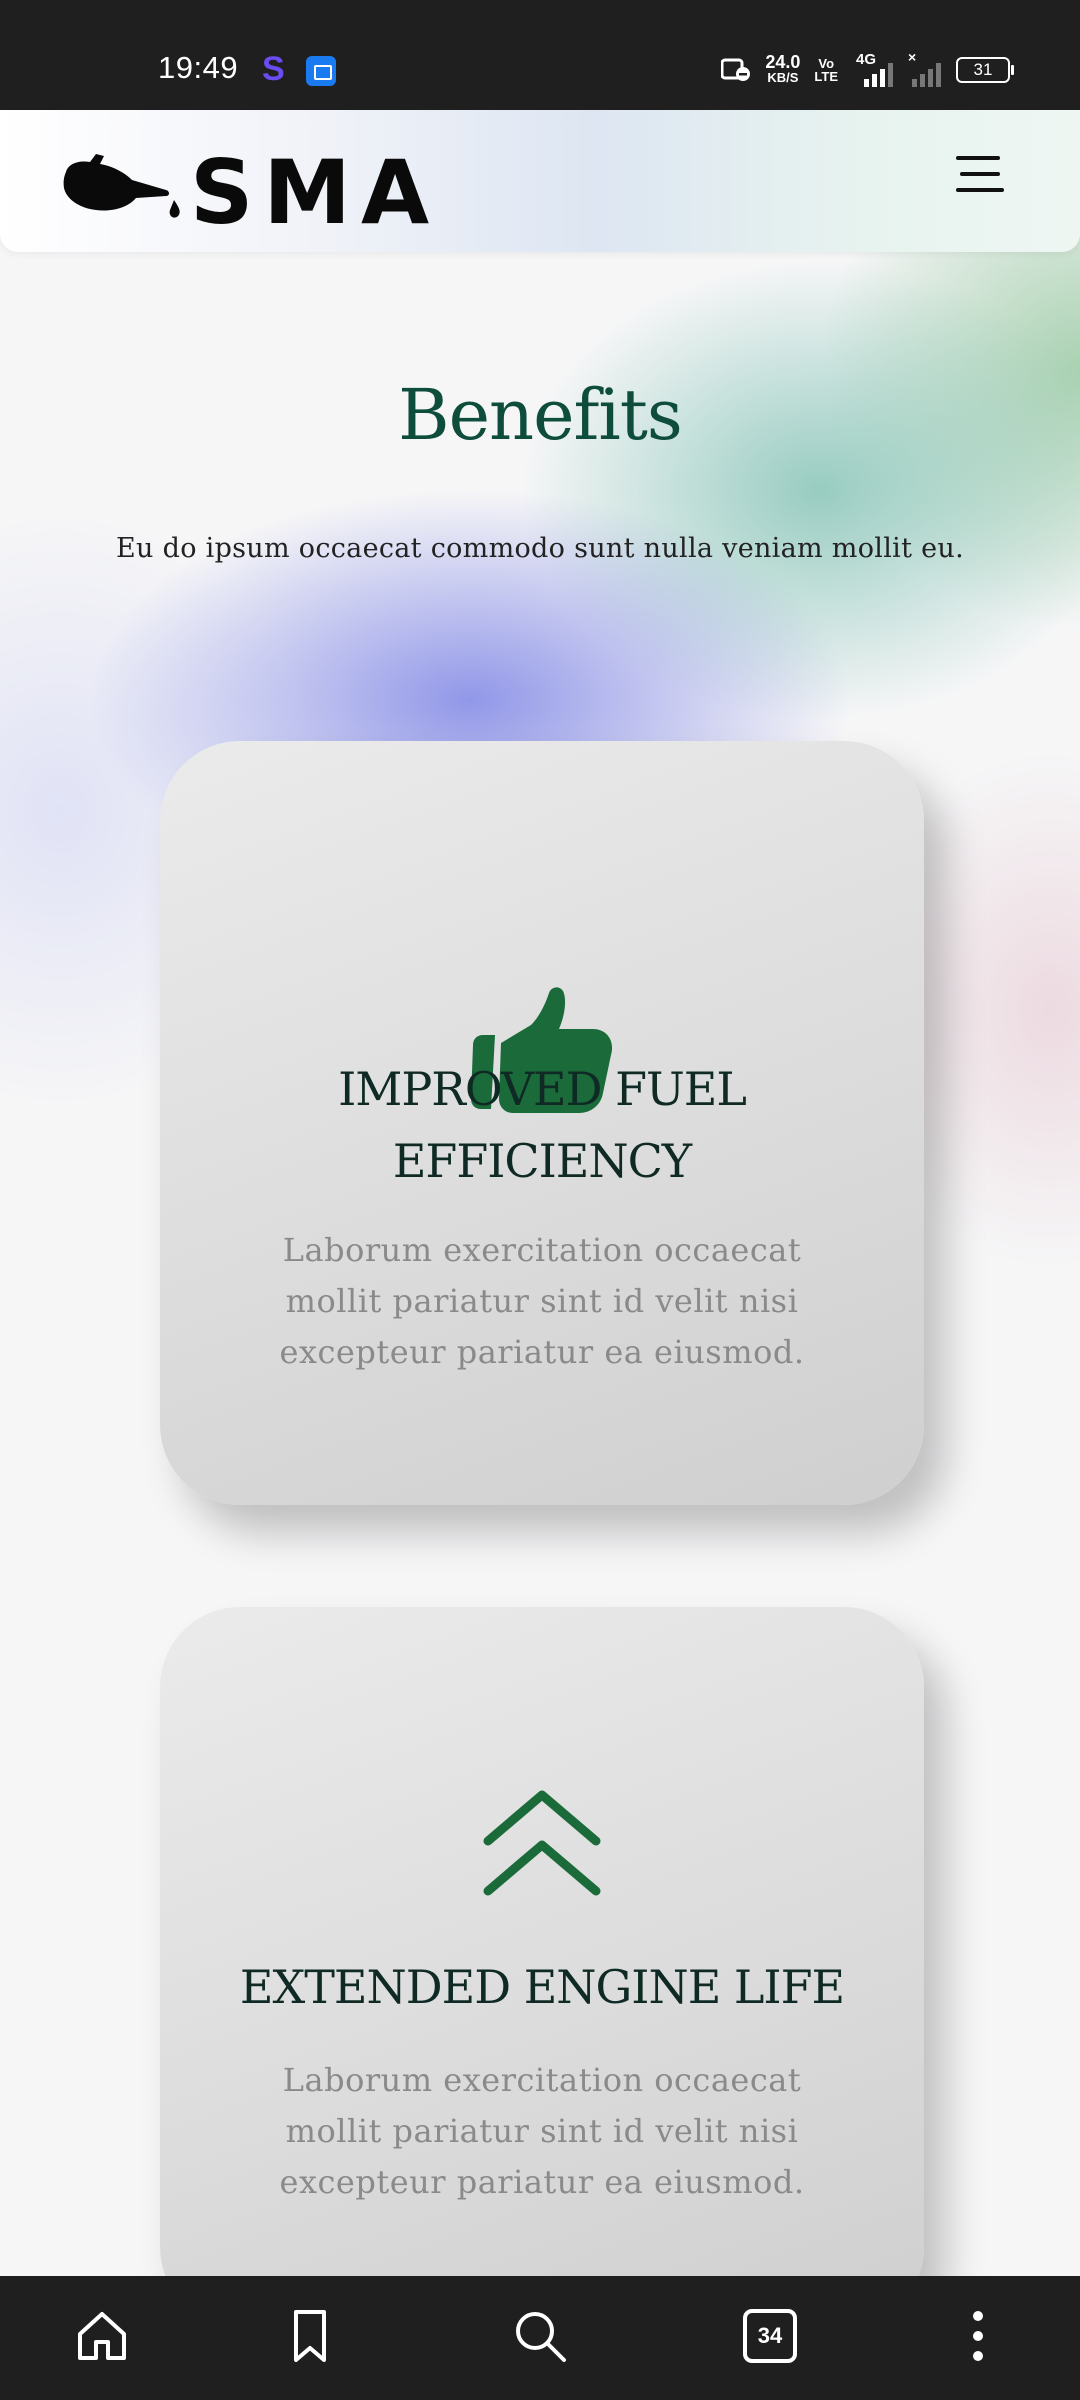  What do you see at coordinates (736, 69) in the screenshot?
I see `data-saver-icon` at bounding box center [736, 69].